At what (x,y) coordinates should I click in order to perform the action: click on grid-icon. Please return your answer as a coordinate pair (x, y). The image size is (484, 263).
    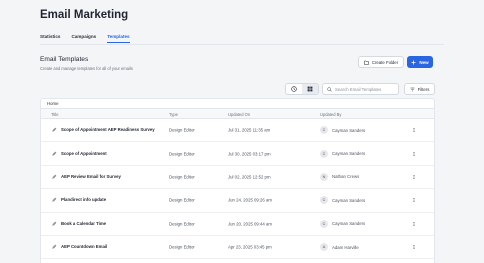
    Looking at the image, I should click on (310, 89).